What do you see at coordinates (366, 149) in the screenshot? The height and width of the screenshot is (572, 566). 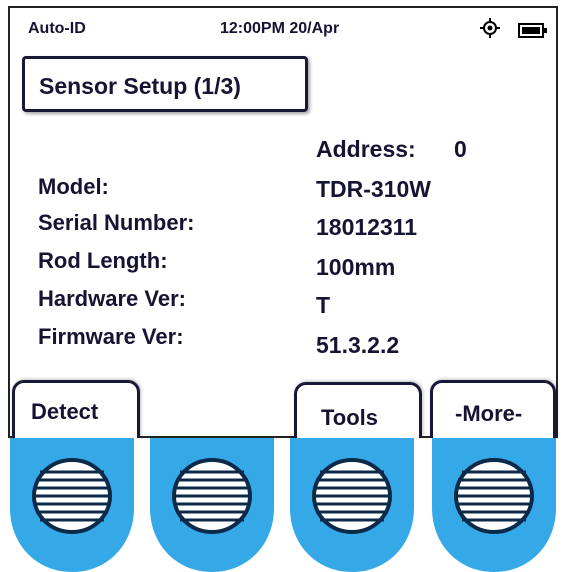 I see `address-label: Address:` at bounding box center [366, 149].